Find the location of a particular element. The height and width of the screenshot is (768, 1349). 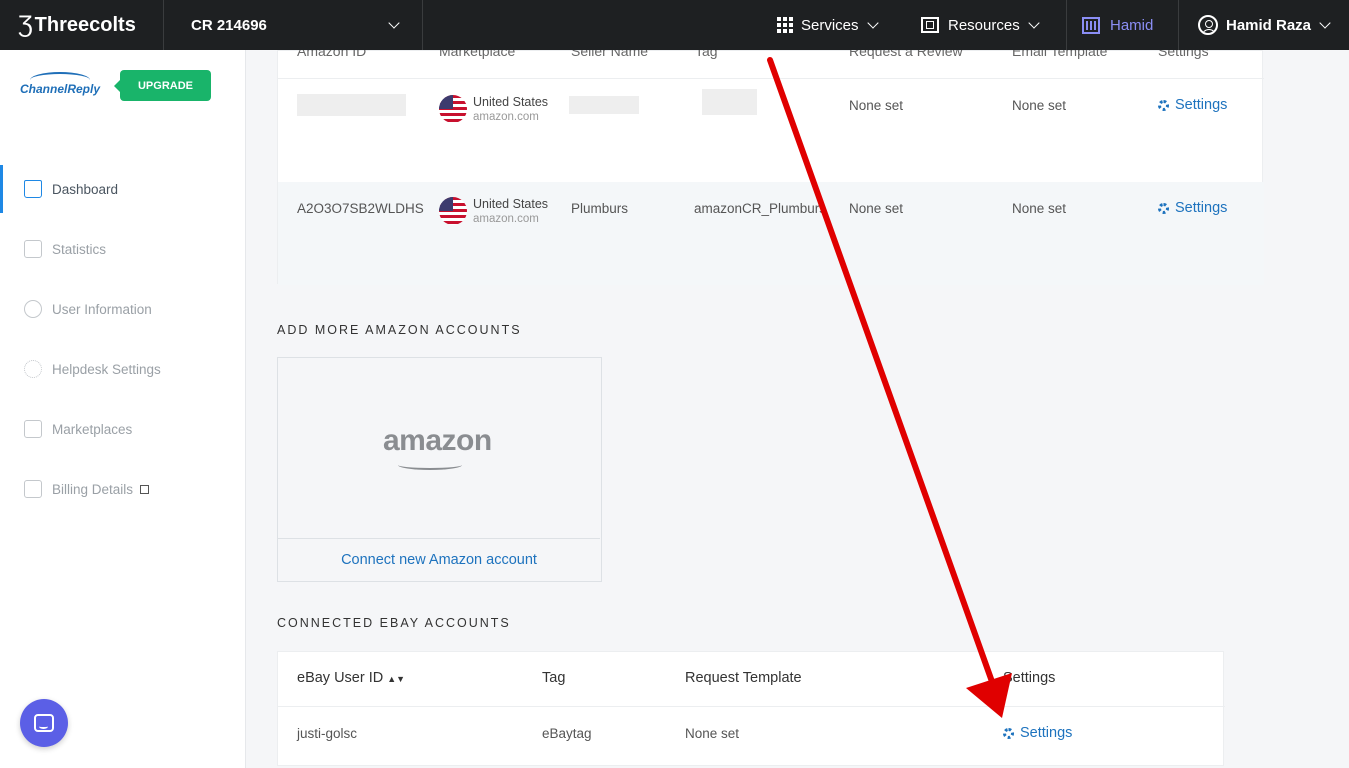

sidebar-item-statistics: Statistics is located at coordinates (123, 249).